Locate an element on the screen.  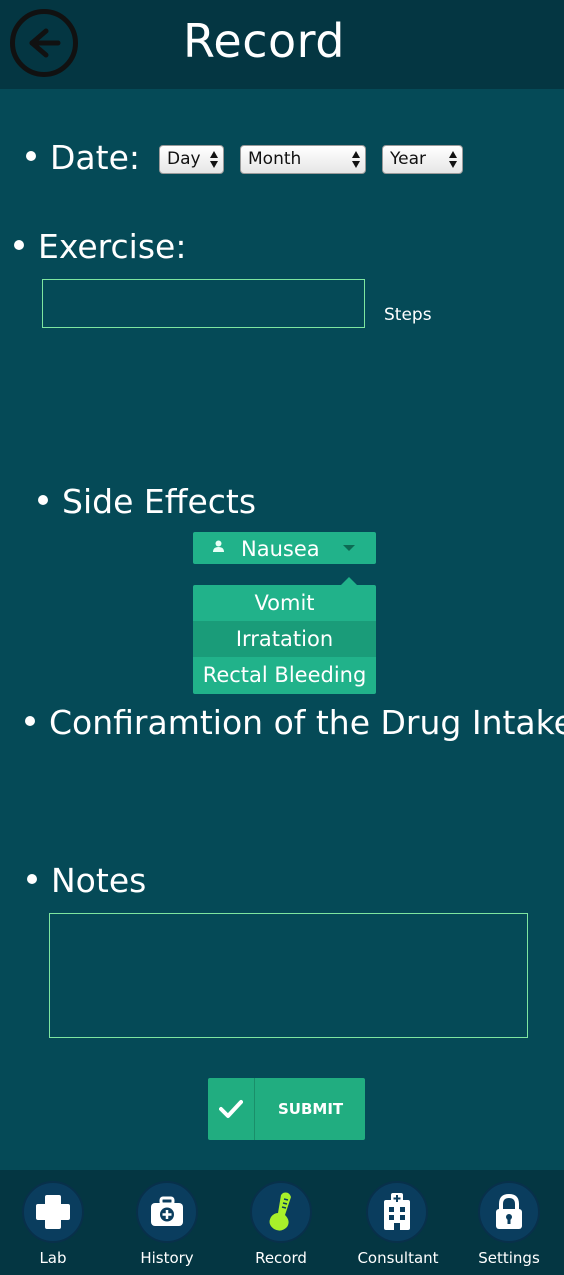
nav-label-lab: Lab is located at coordinates (53, 1258).